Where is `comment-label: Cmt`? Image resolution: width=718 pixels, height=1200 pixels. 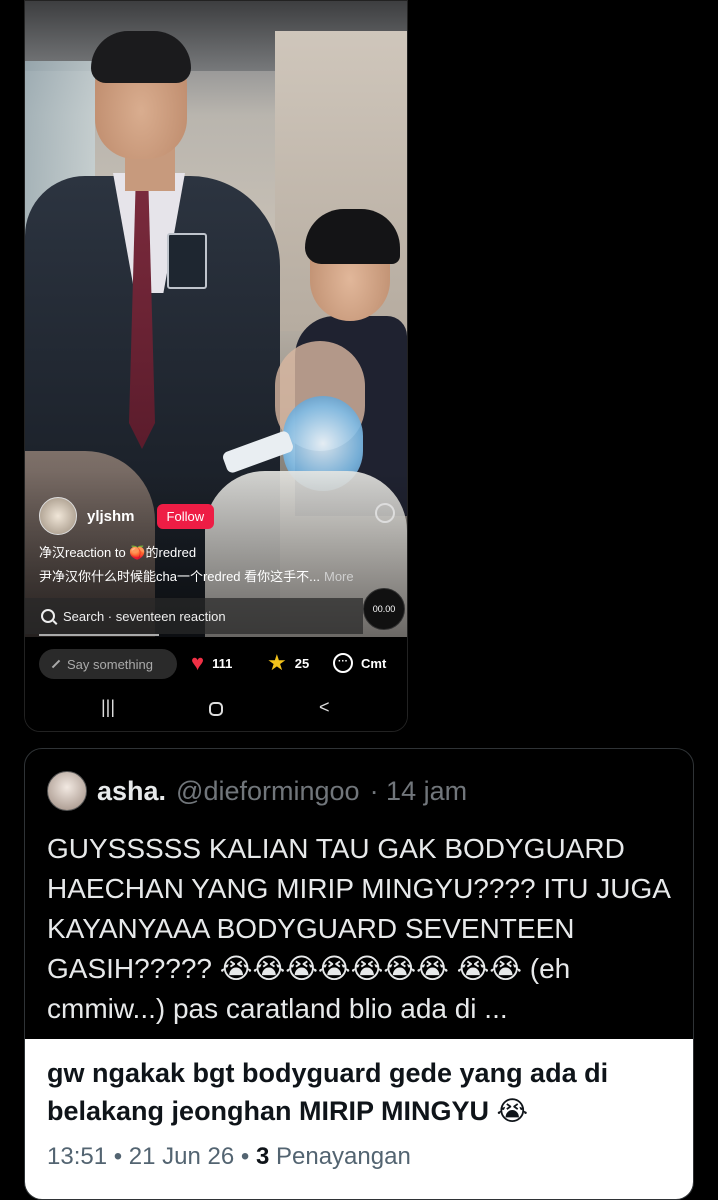 comment-label: Cmt is located at coordinates (374, 663).